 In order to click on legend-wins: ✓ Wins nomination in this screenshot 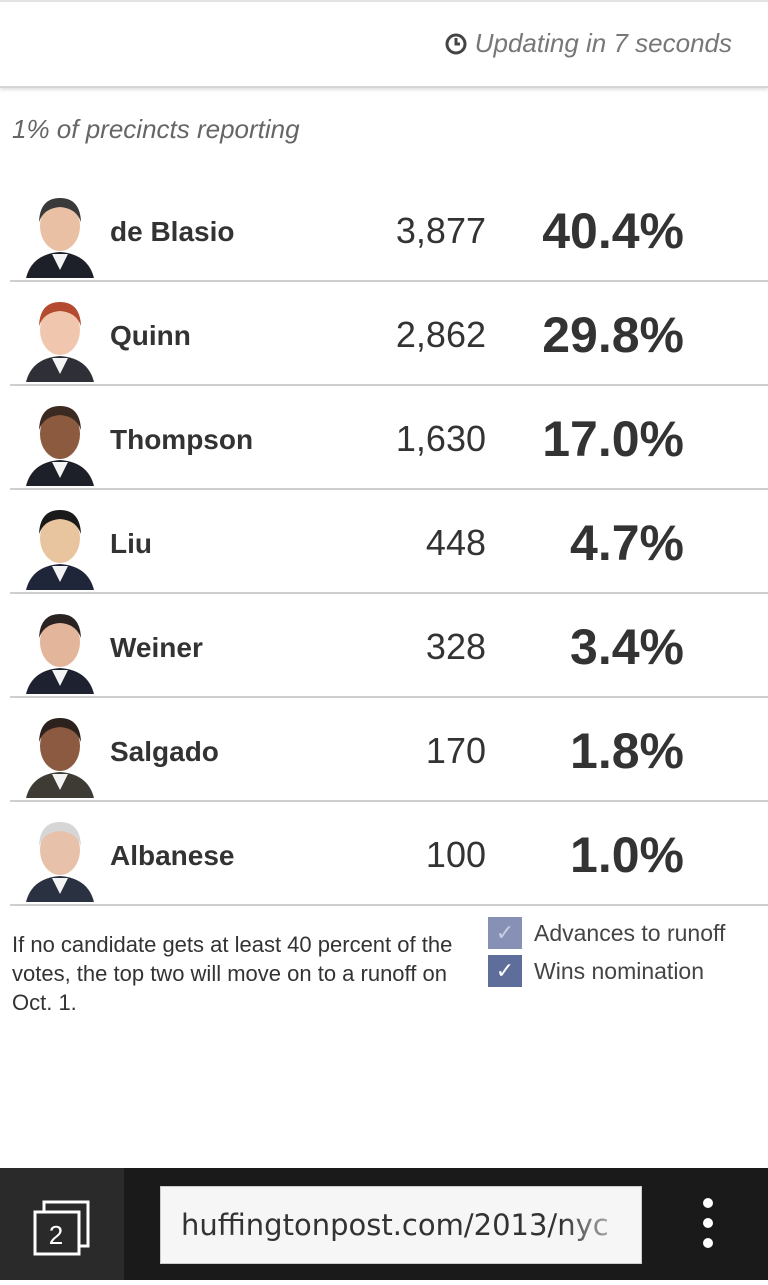, I will do `click(606, 971)`.